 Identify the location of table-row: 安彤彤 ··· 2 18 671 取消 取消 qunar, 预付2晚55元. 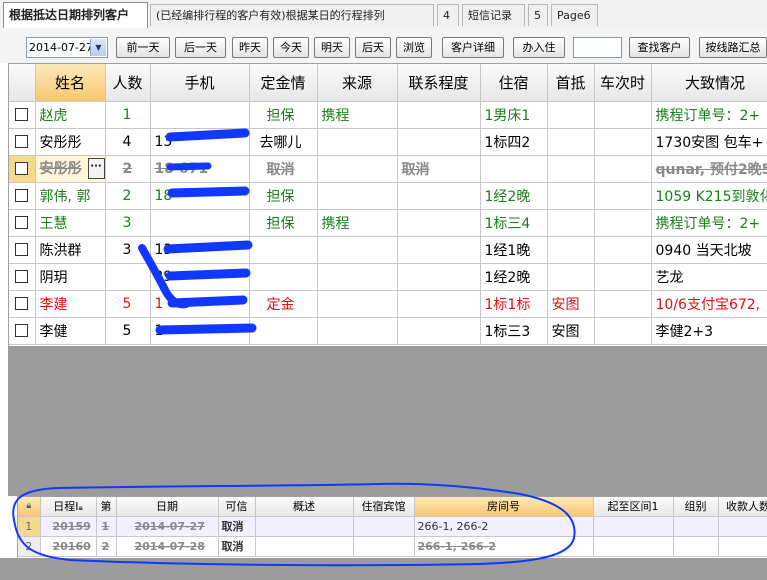
(388, 169).